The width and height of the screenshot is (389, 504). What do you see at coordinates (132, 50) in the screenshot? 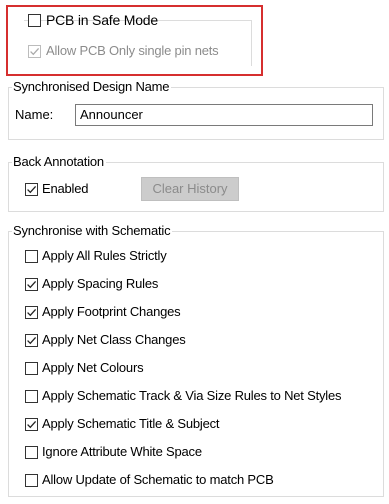
I see `allow-single-pin-nets-label: Allow PCB Only single pin nets` at bounding box center [132, 50].